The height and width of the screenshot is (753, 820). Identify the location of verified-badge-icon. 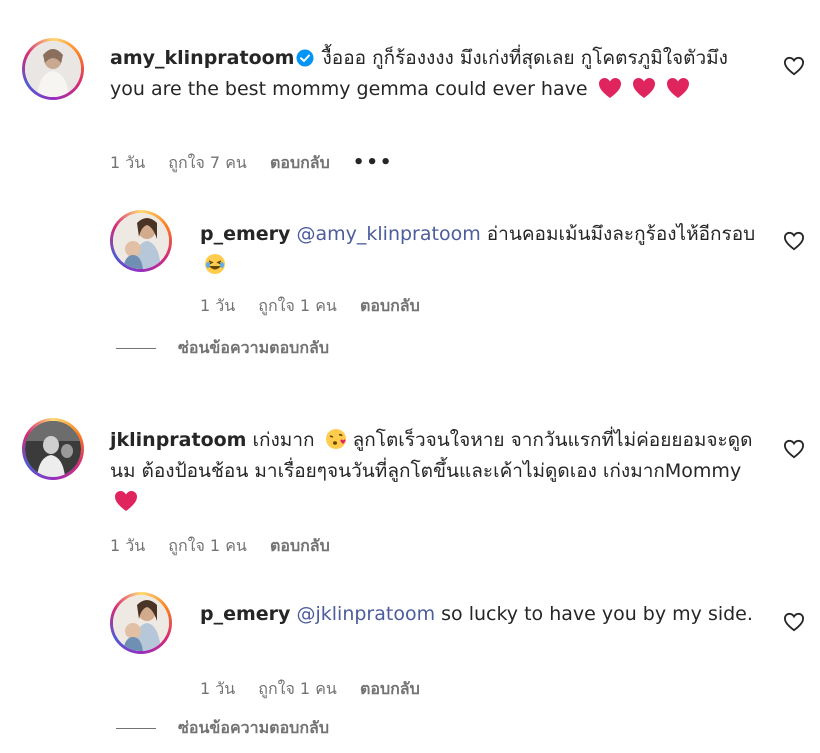
(305, 58).